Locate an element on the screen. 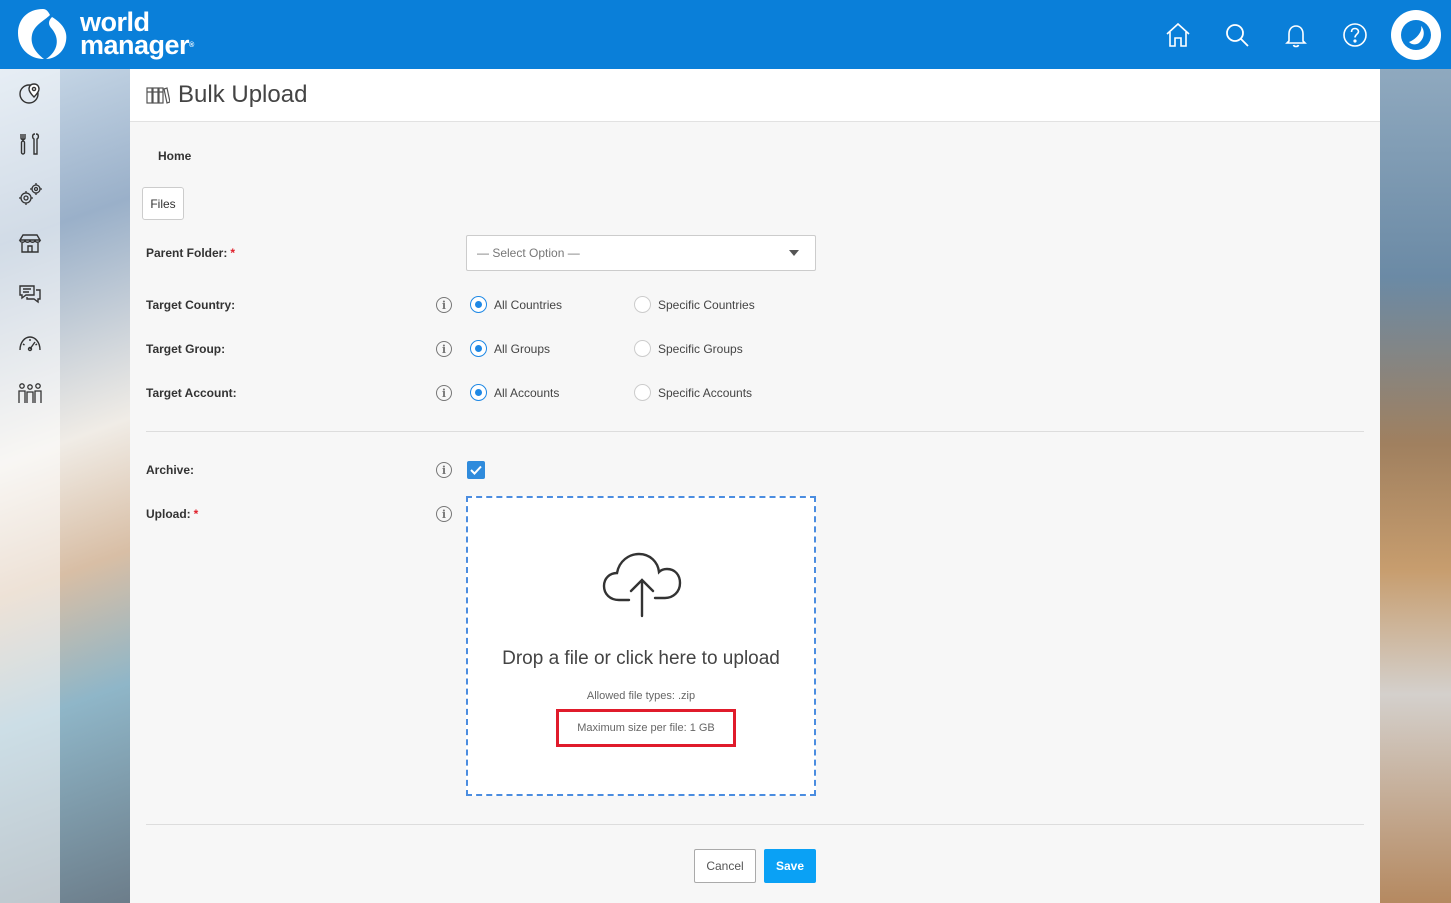 The height and width of the screenshot is (903, 1451). avatar-swoosh-icon is located at coordinates (1416, 34).